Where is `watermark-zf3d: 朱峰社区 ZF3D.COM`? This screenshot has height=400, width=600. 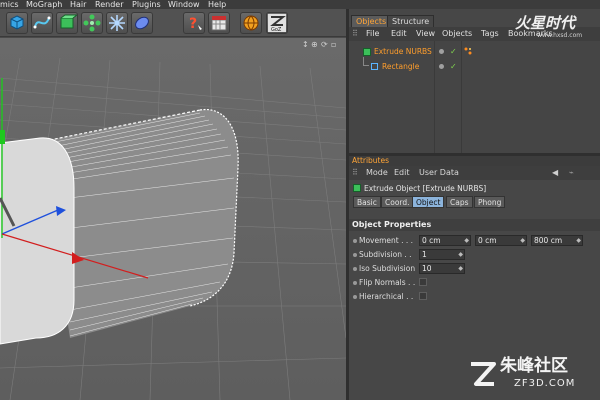
watermark-zf3d: 朱峰社区 ZF3D.COM is located at coordinates (533, 376).